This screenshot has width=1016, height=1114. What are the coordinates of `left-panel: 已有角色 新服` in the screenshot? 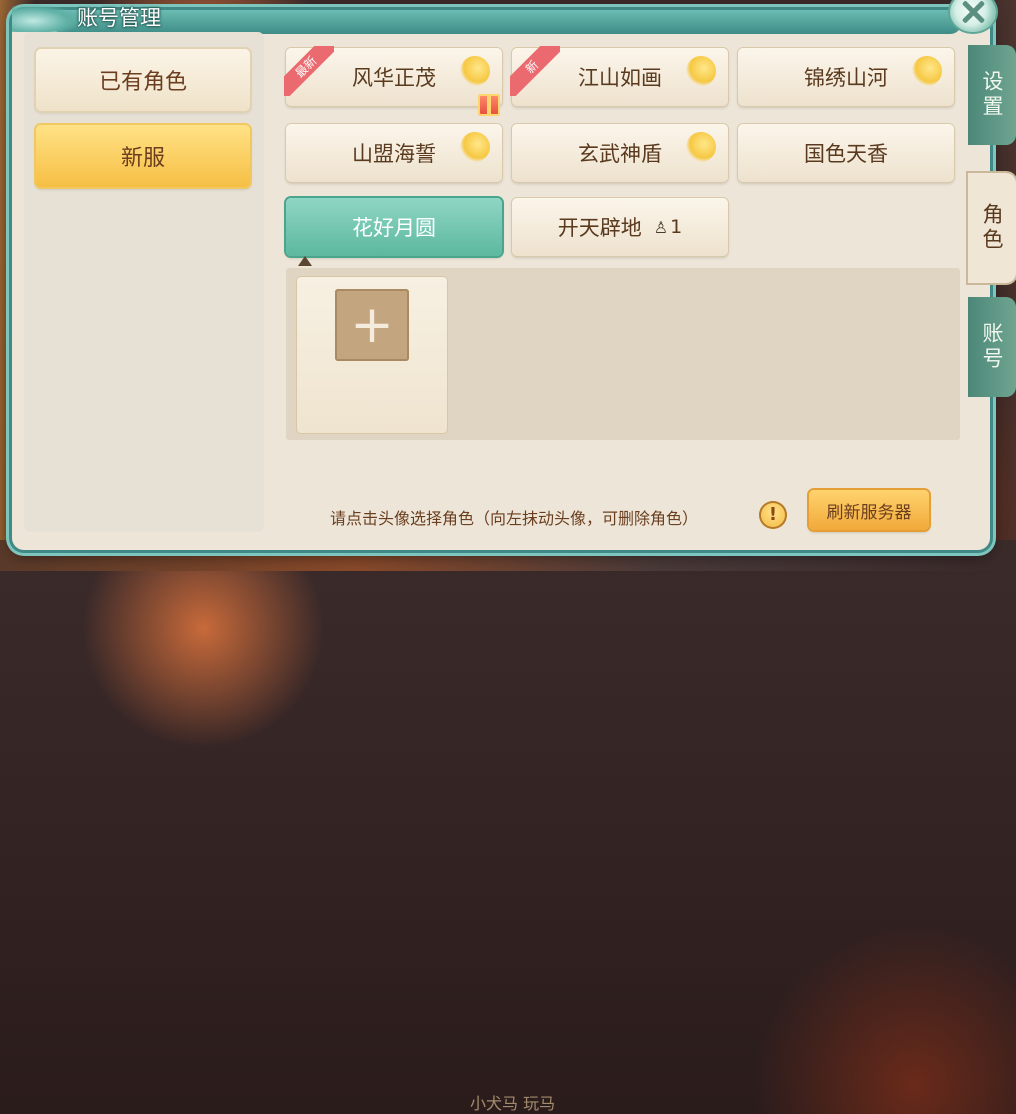 It's located at (144, 282).